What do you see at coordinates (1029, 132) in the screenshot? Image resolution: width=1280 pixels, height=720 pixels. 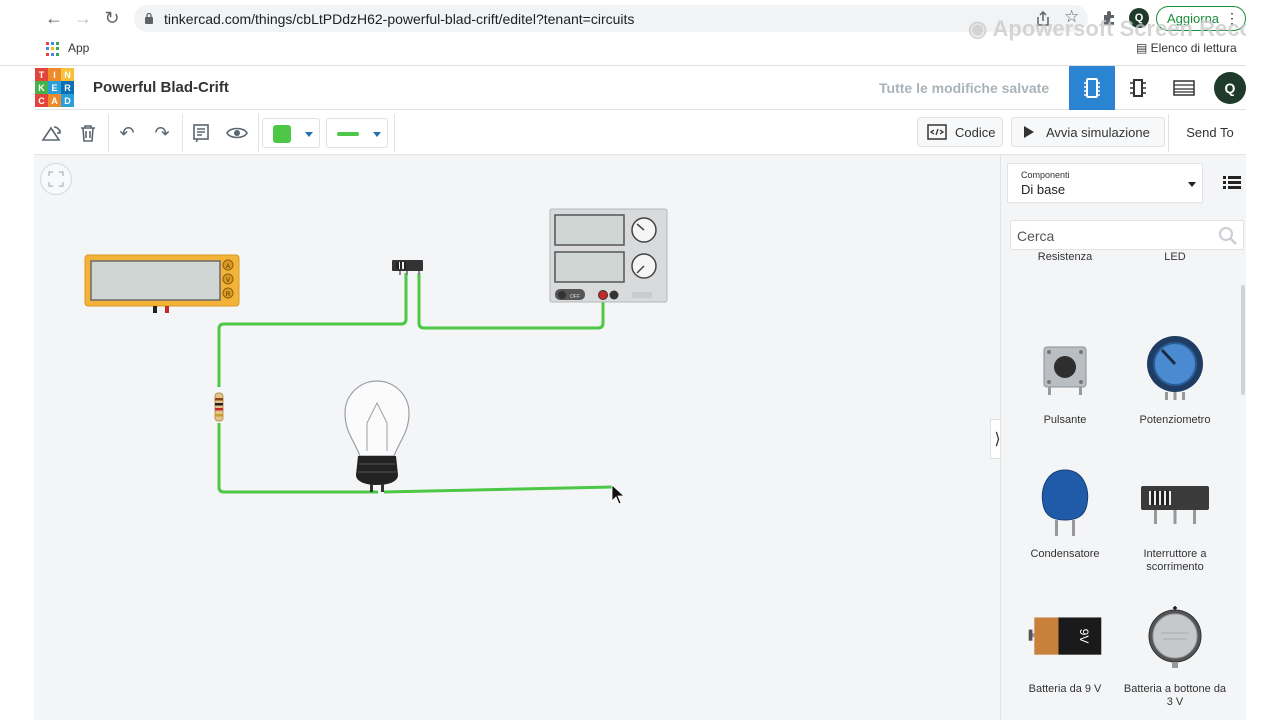 I see `play-icon` at bounding box center [1029, 132].